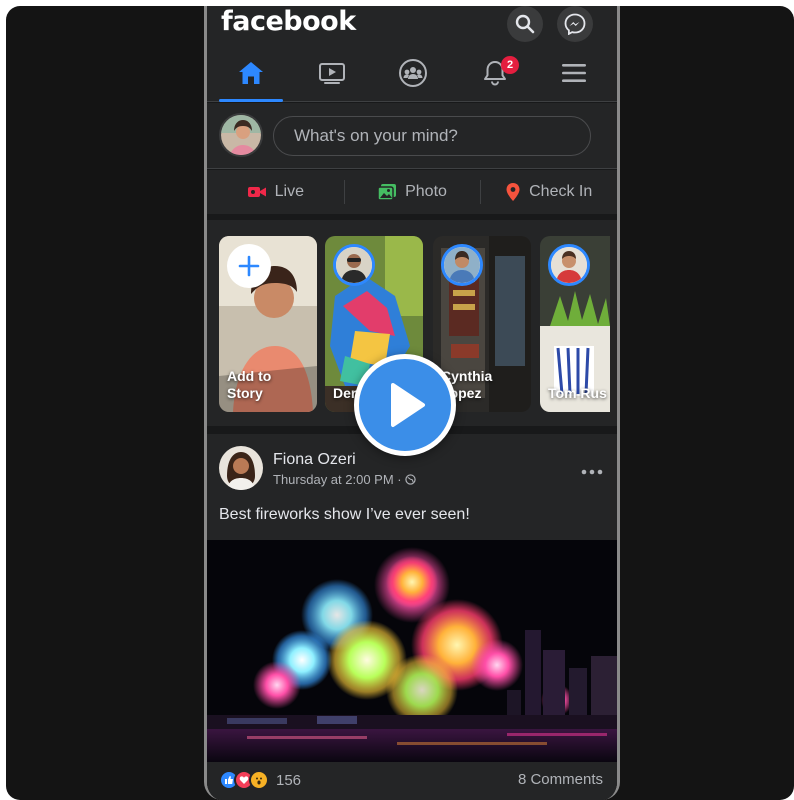 The height and width of the screenshot is (800, 794). I want to click on comments-count: 8 Comments, so click(560, 779).